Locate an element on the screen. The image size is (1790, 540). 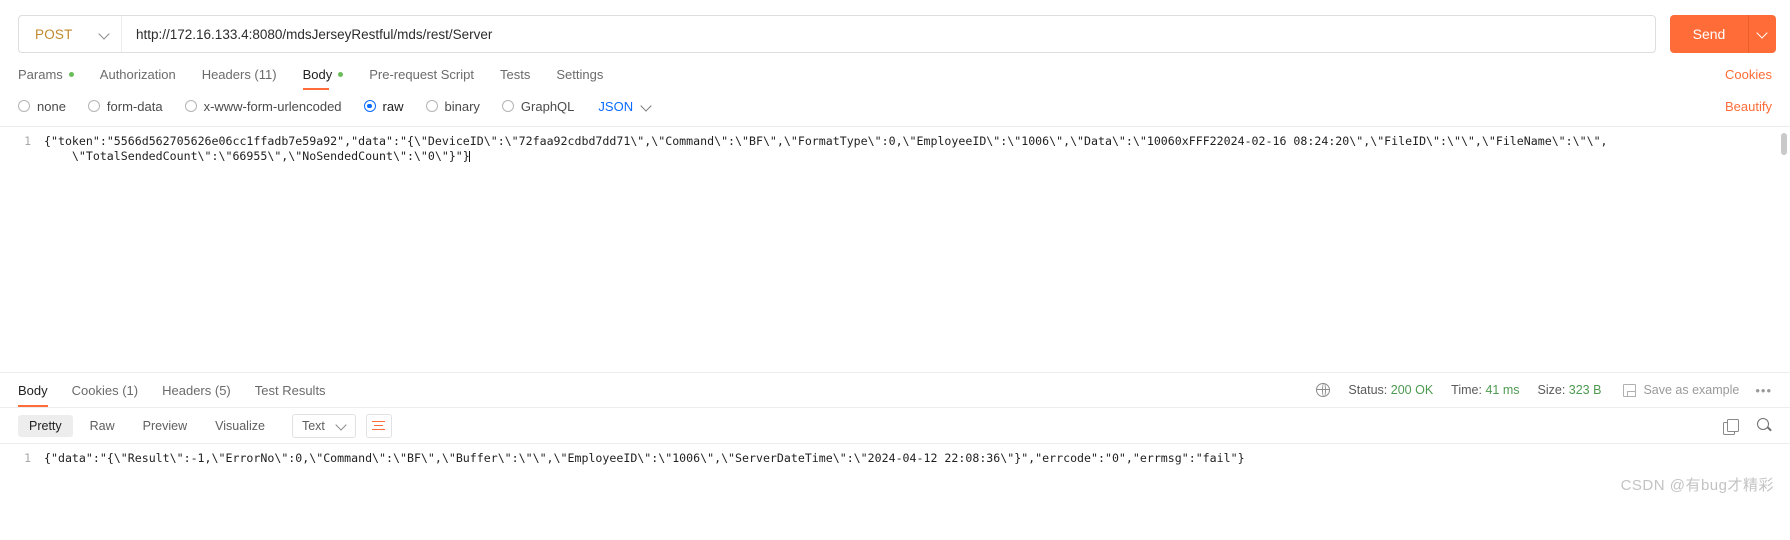
view-mode-visualize: Visualize is located at coordinates (240, 426).